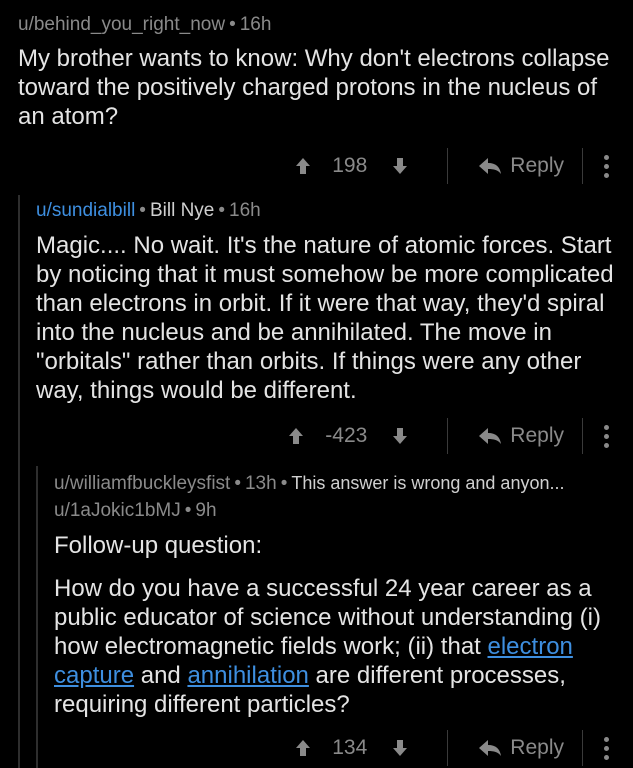 This screenshot has width=633, height=768. I want to click on comment-meta: u/1aJokic1bMJ • 9h, so click(340, 511).